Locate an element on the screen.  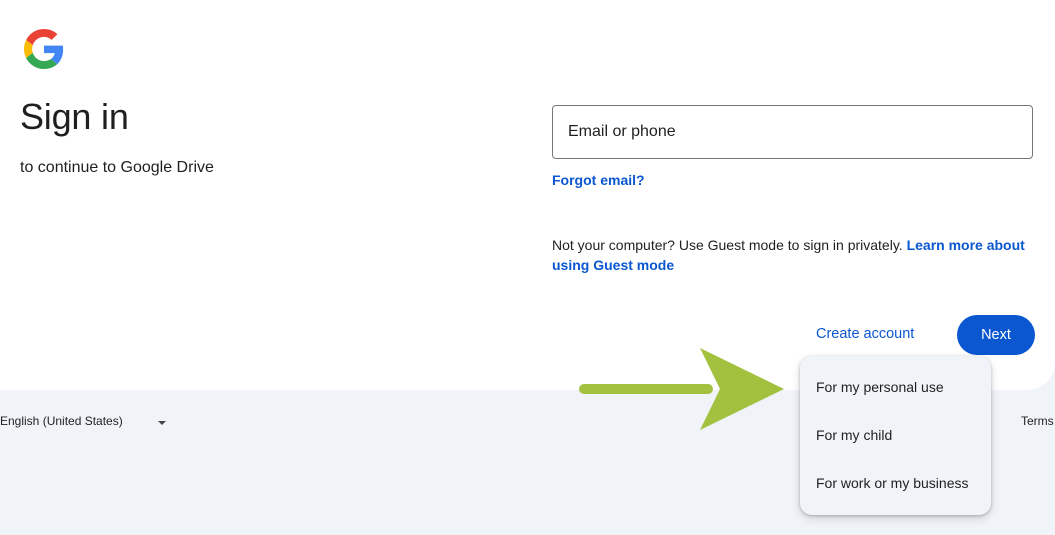
language-label: English (United States) is located at coordinates (61, 421).